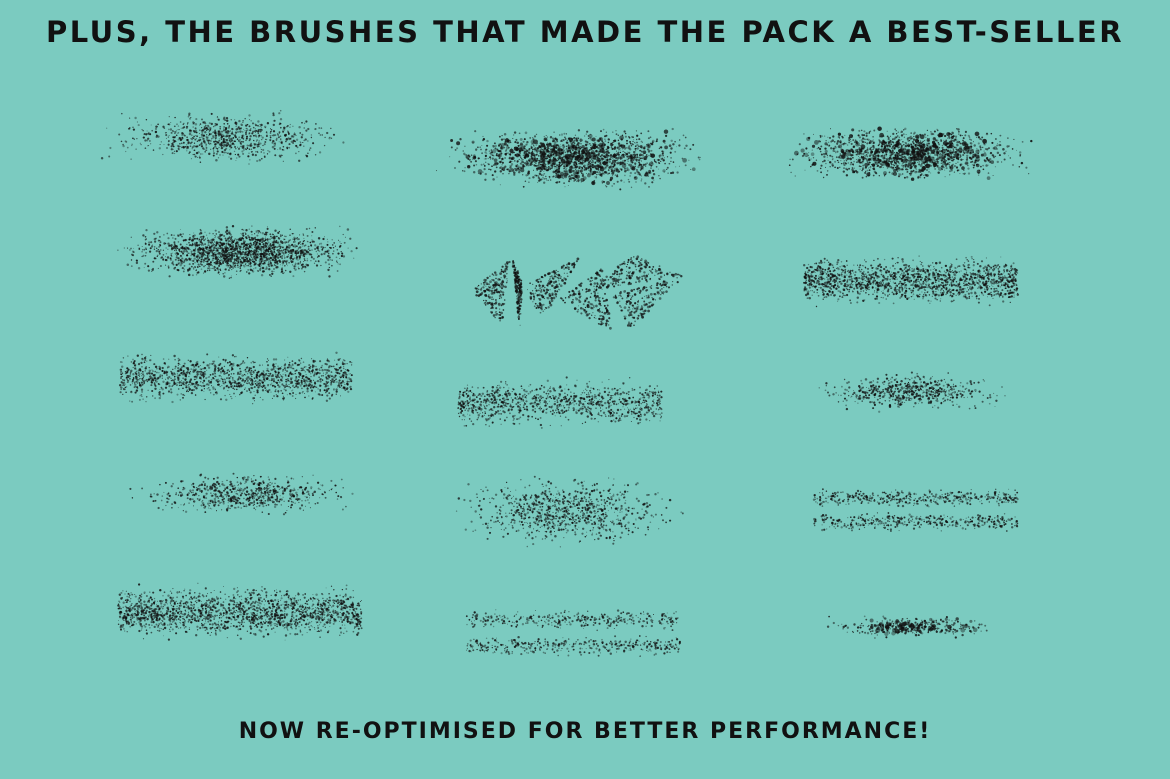 Image resolution: width=1170 pixels, height=779 pixels. I want to click on footer-tagline: NOW RE-OPTIMISED FOR BETTER PERFORMANCE!, so click(585, 731).